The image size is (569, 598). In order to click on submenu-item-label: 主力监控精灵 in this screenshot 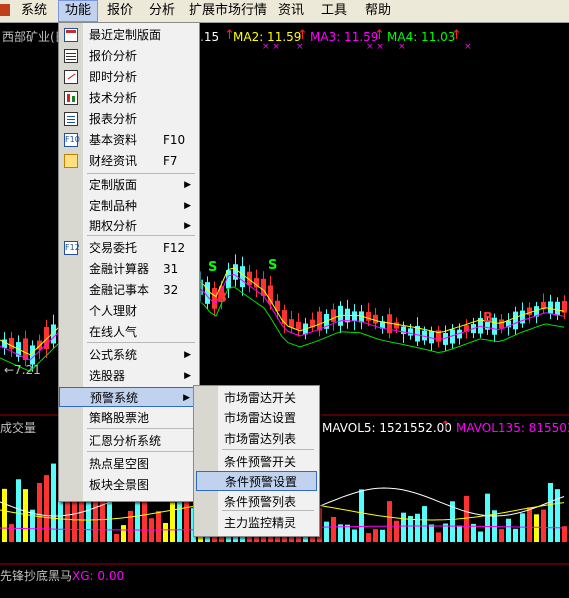, I will do `click(260, 523)`.